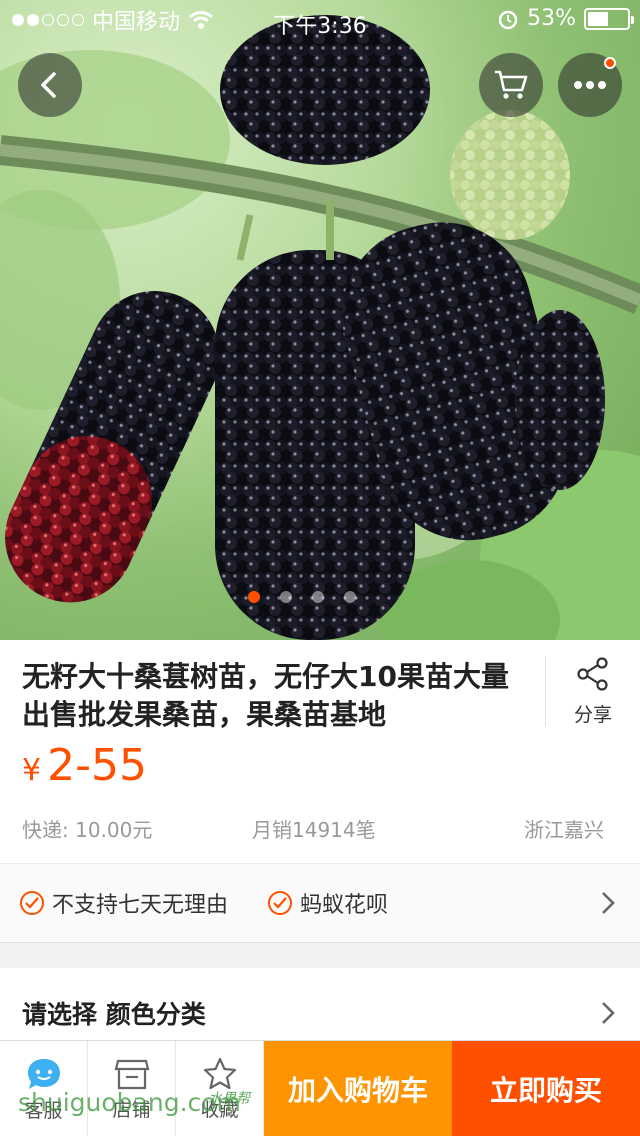  I want to click on service-item: 不支持七天无理由, so click(124, 903).